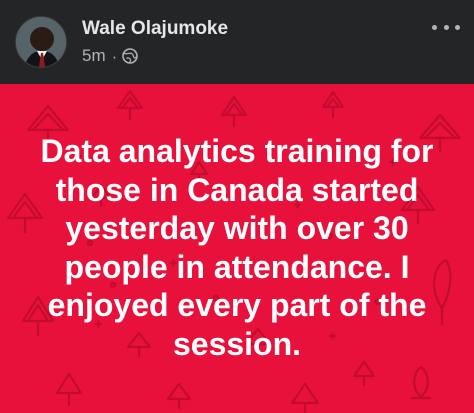  Describe the element at coordinates (41, 42) in the screenshot. I see `author-avatar` at that location.